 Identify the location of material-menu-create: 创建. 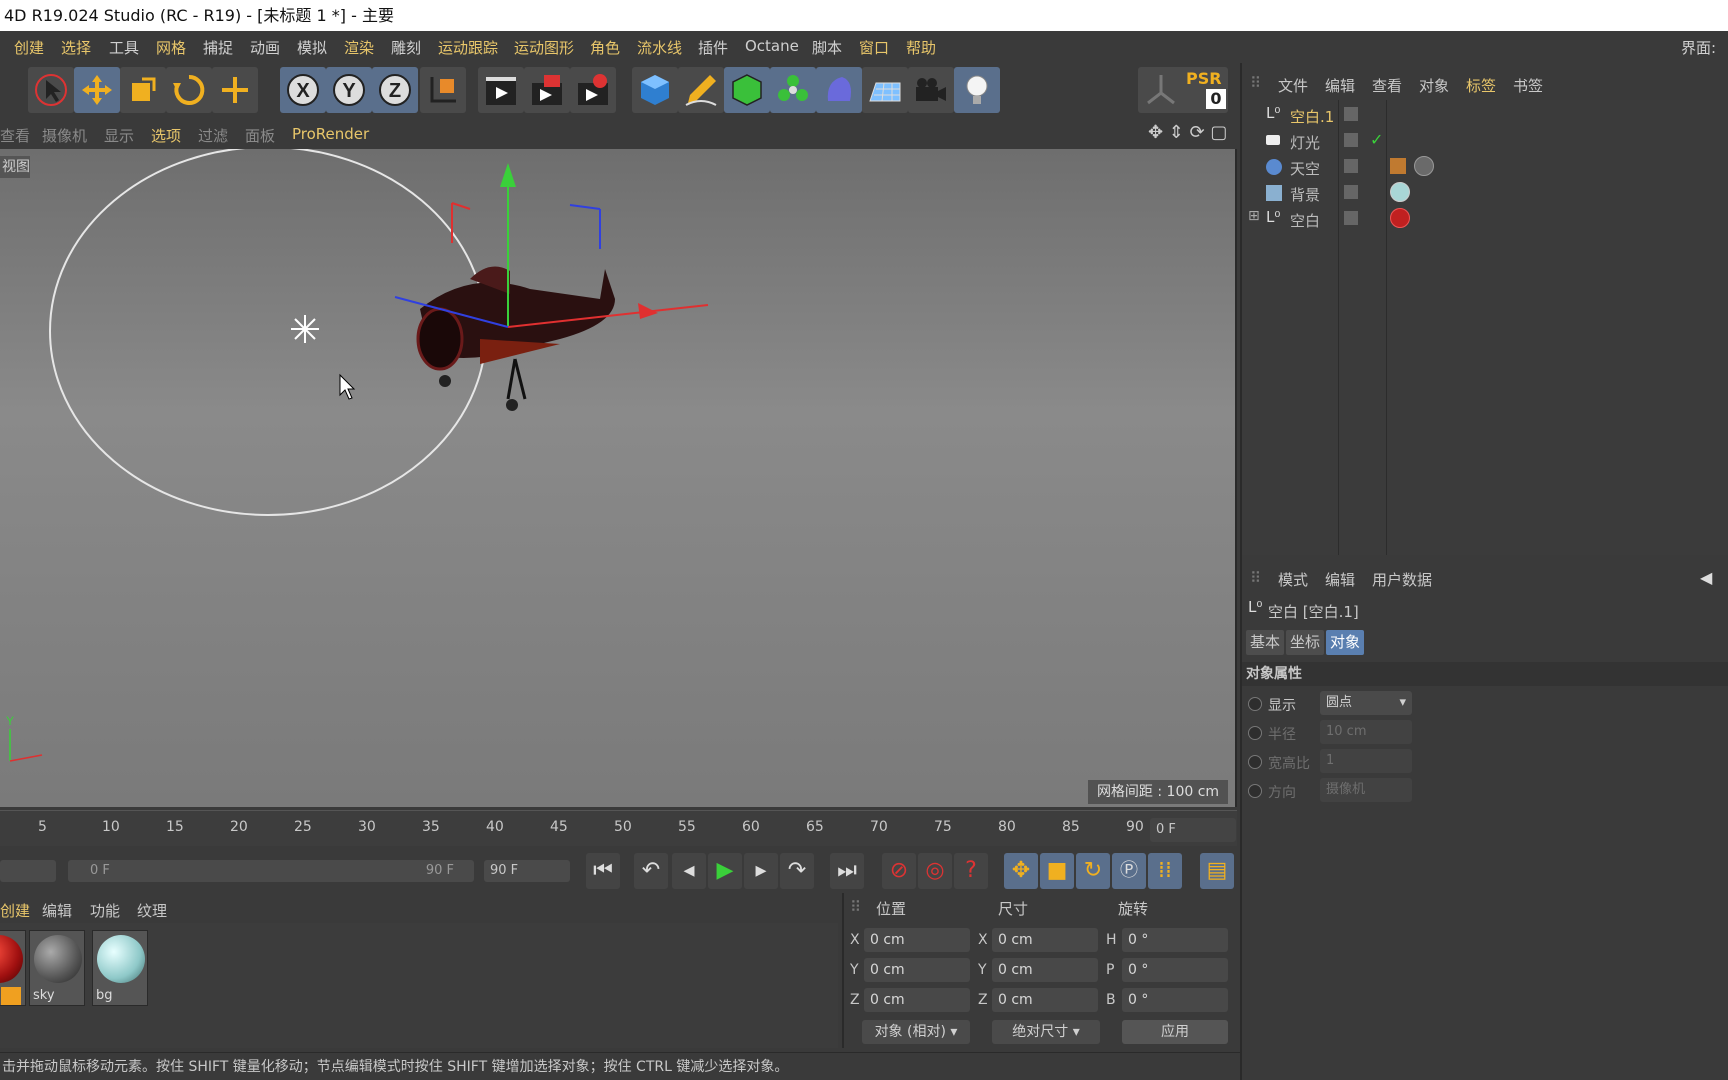
(15, 910).